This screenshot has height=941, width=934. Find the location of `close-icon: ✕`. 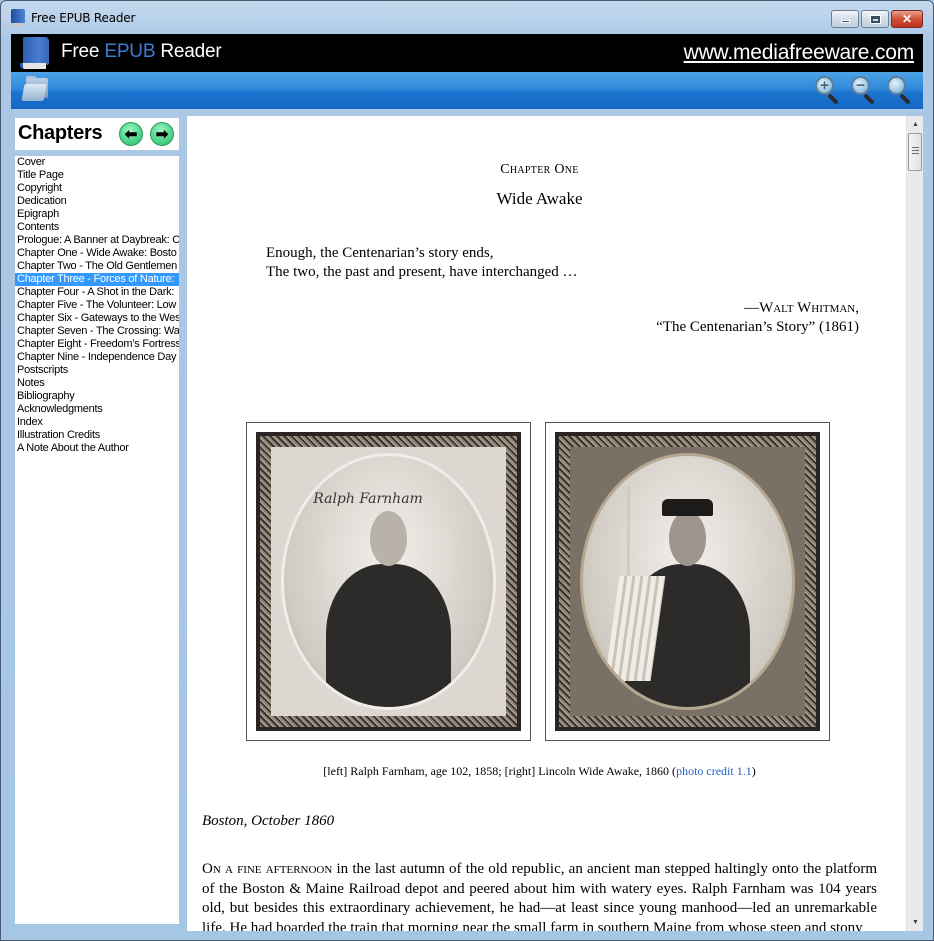

close-icon: ✕ is located at coordinates (907, 19).